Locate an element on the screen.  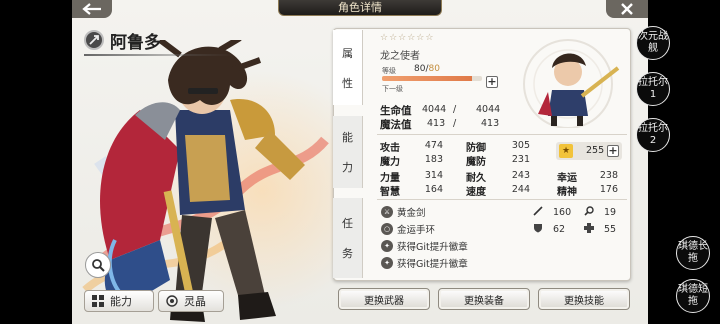
tab-attributes: 属 性 is located at coordinates (348, 67).